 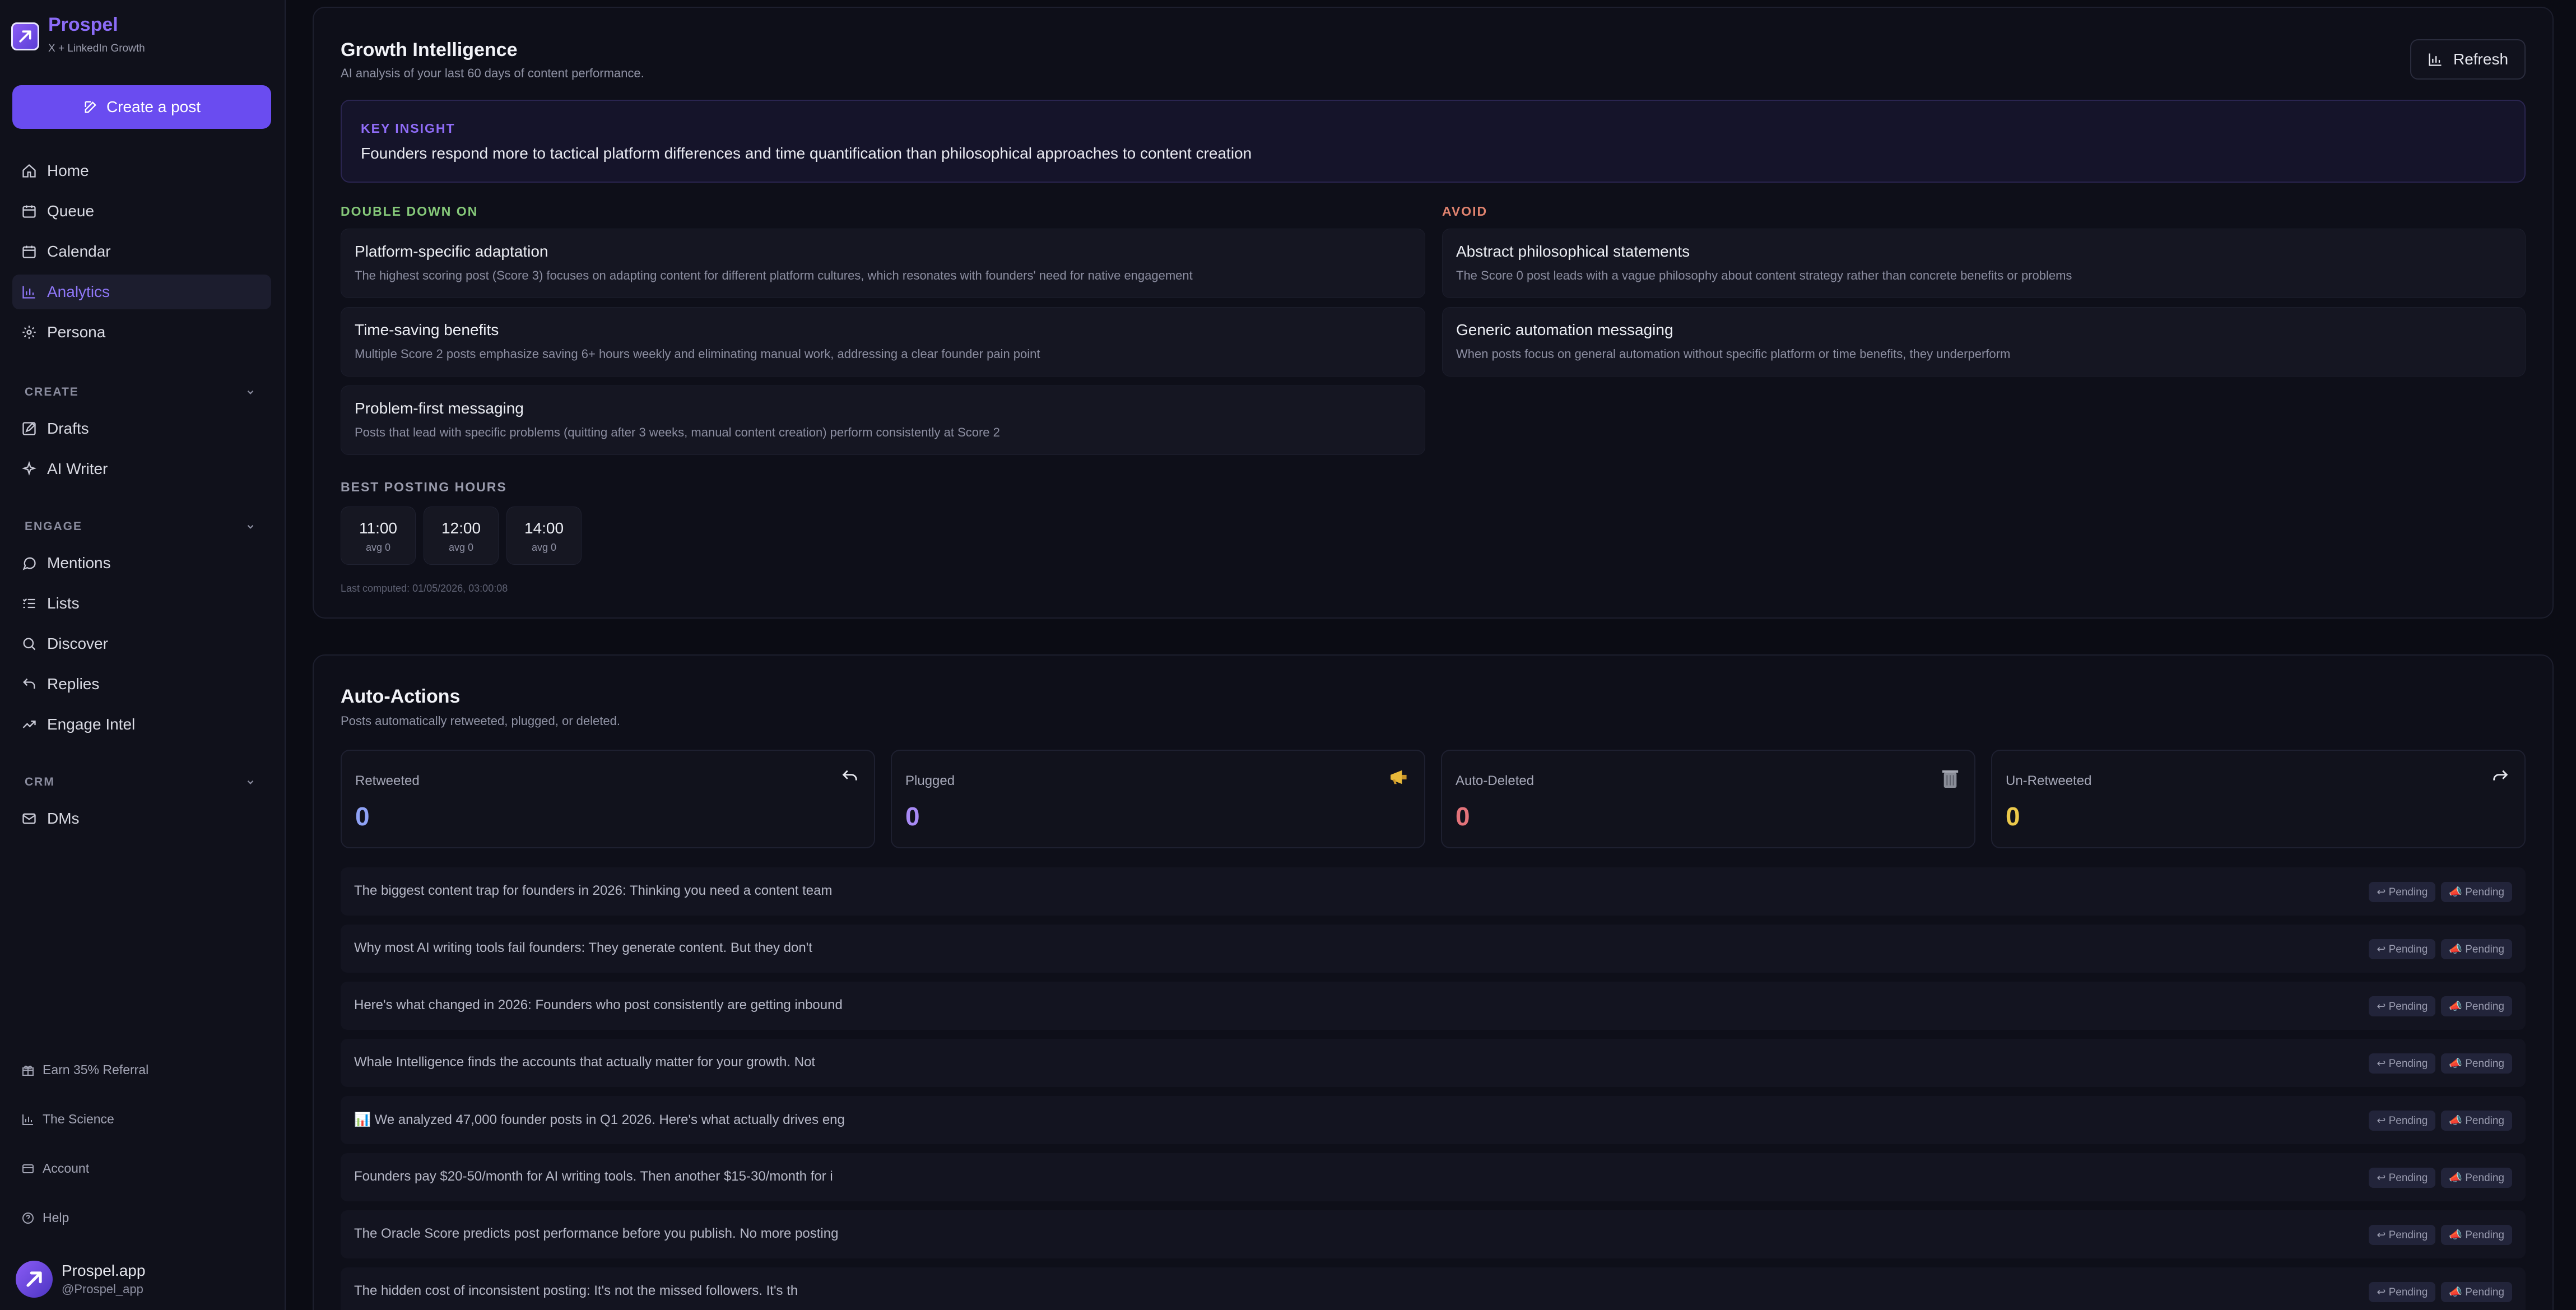 I want to click on list-icon, so click(x=28, y=603).